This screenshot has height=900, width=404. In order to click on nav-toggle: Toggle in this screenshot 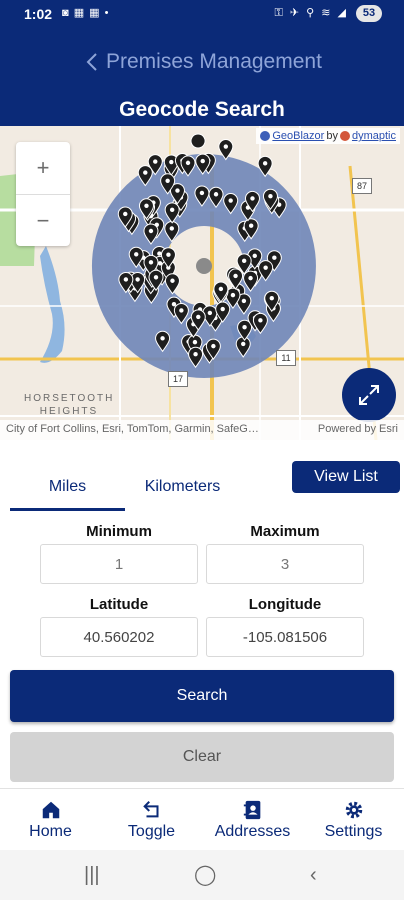, I will do `click(151, 820)`.